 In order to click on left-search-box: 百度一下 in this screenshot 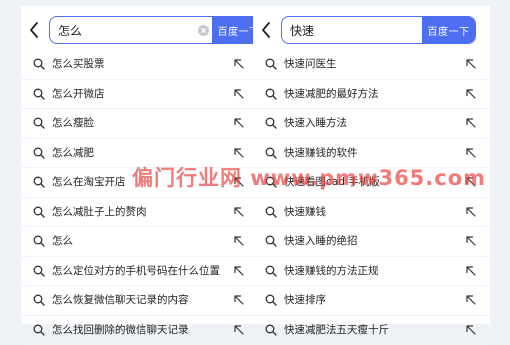, I will do `click(157, 30)`.